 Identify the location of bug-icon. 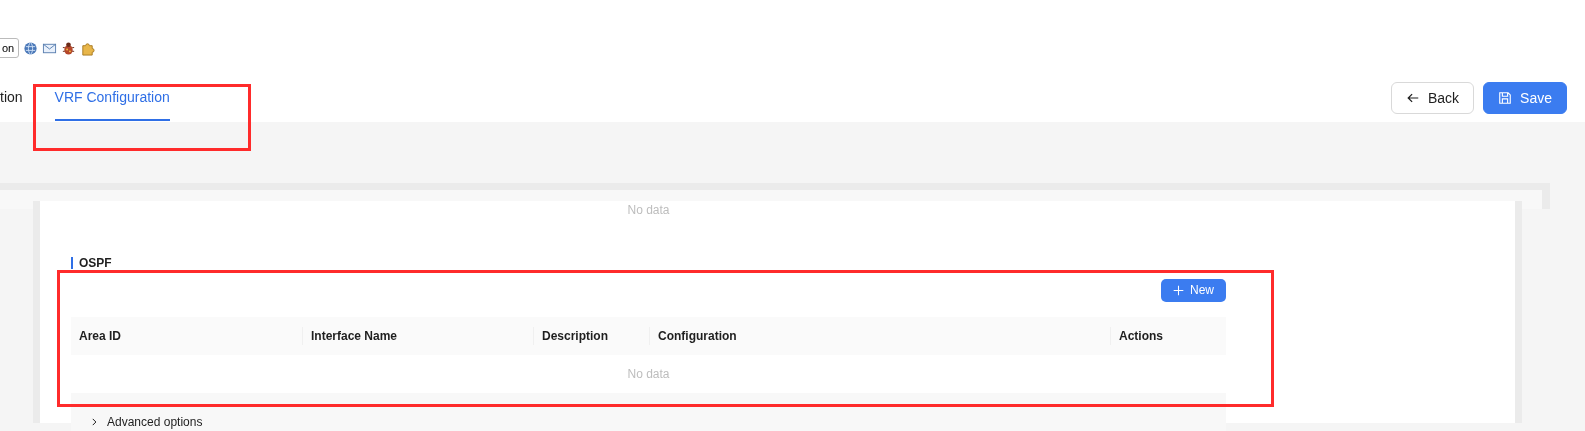
(69, 48).